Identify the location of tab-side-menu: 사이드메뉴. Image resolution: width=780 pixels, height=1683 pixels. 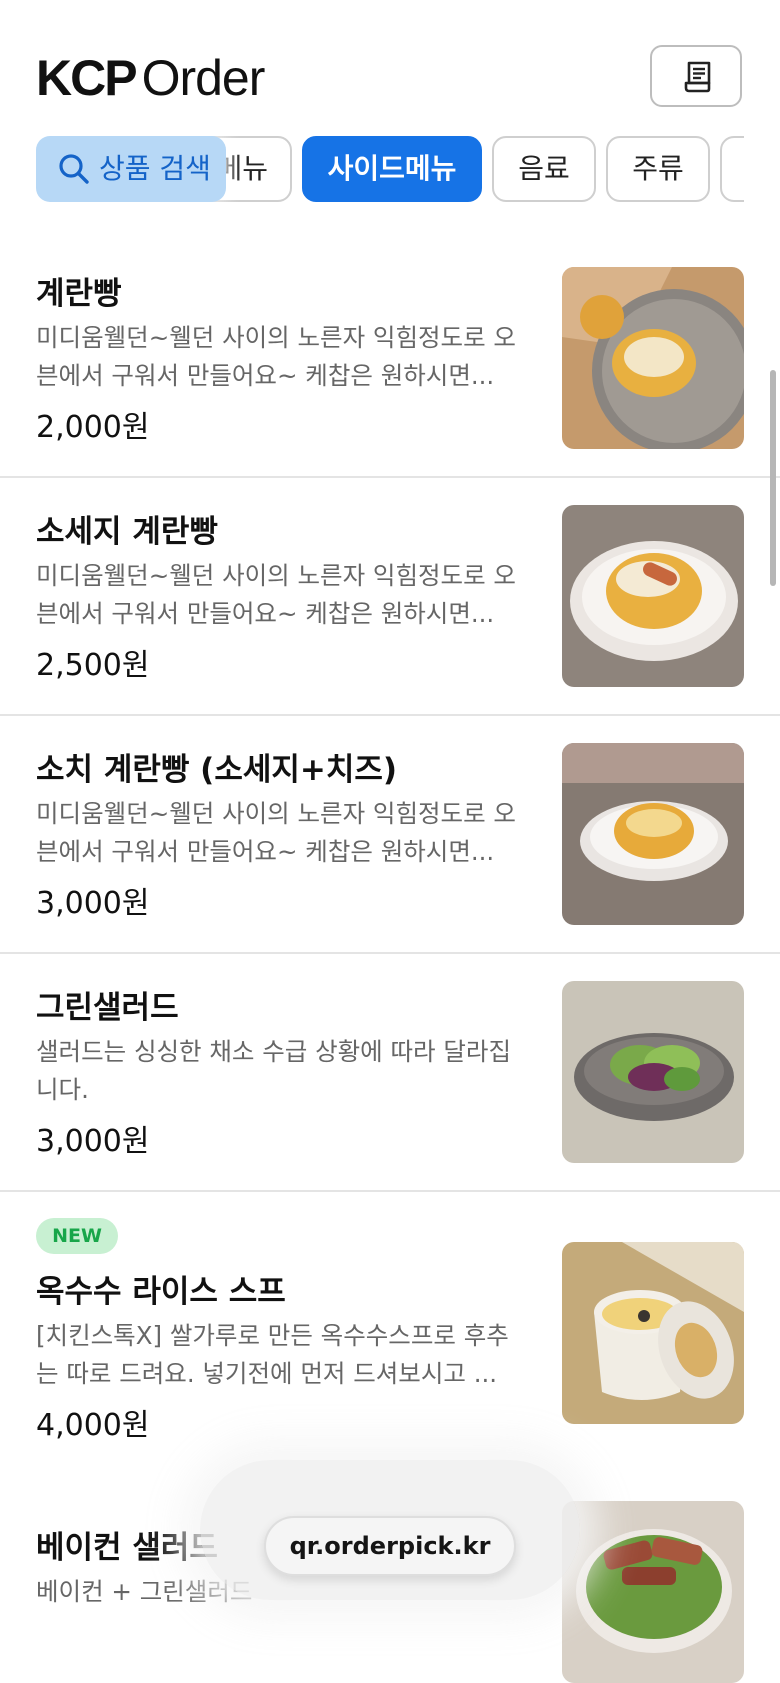
(392, 169).